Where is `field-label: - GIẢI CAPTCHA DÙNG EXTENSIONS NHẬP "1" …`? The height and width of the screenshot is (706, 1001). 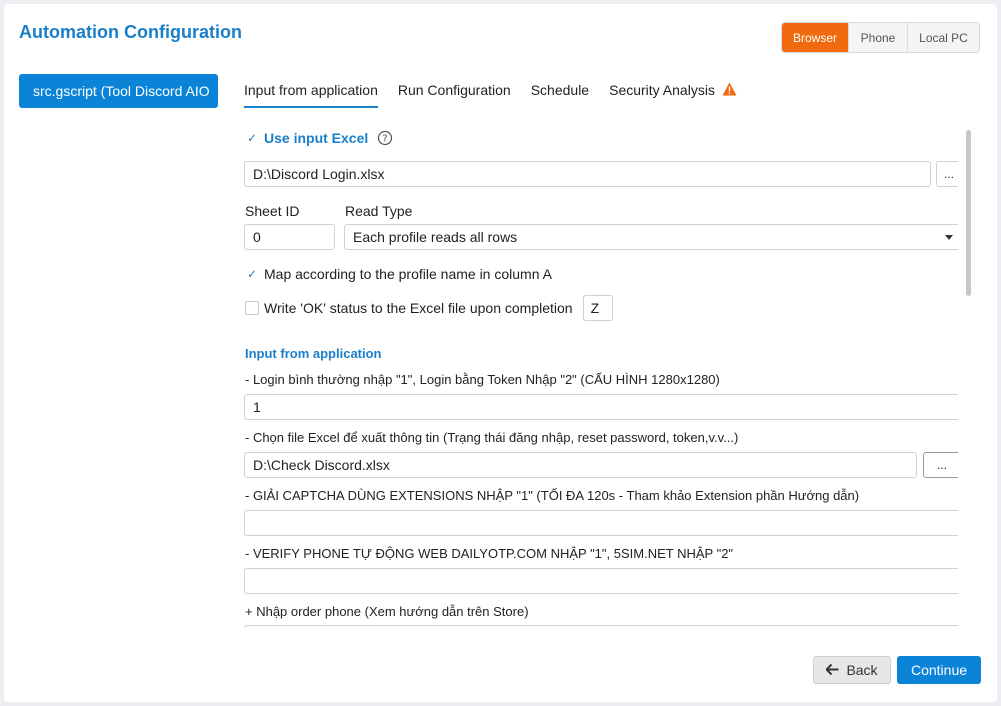 field-label: - GIẢI CAPTCHA DÙNG EXTENSIONS NHẬP "1" … is located at coordinates (552, 495).